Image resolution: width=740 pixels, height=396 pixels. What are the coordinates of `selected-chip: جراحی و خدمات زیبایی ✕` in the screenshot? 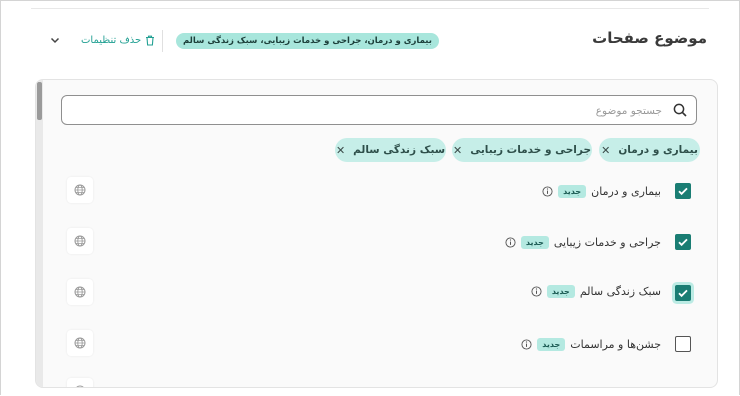 It's located at (522, 150).